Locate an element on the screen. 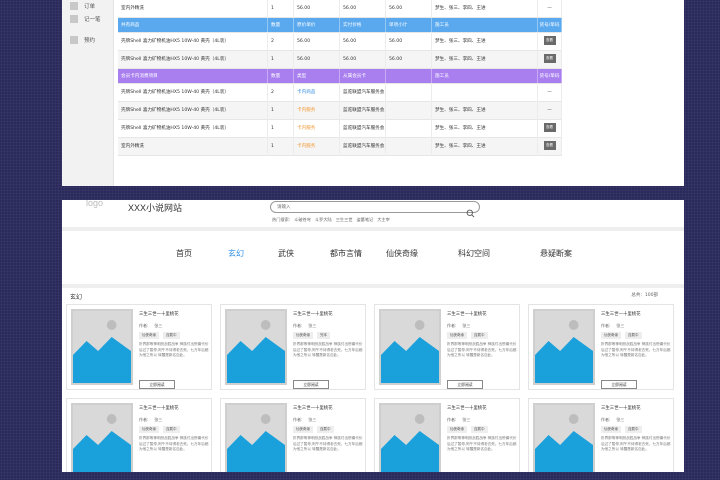 The image size is (720, 480). cell-text: 2 is located at coordinates (272, 41).